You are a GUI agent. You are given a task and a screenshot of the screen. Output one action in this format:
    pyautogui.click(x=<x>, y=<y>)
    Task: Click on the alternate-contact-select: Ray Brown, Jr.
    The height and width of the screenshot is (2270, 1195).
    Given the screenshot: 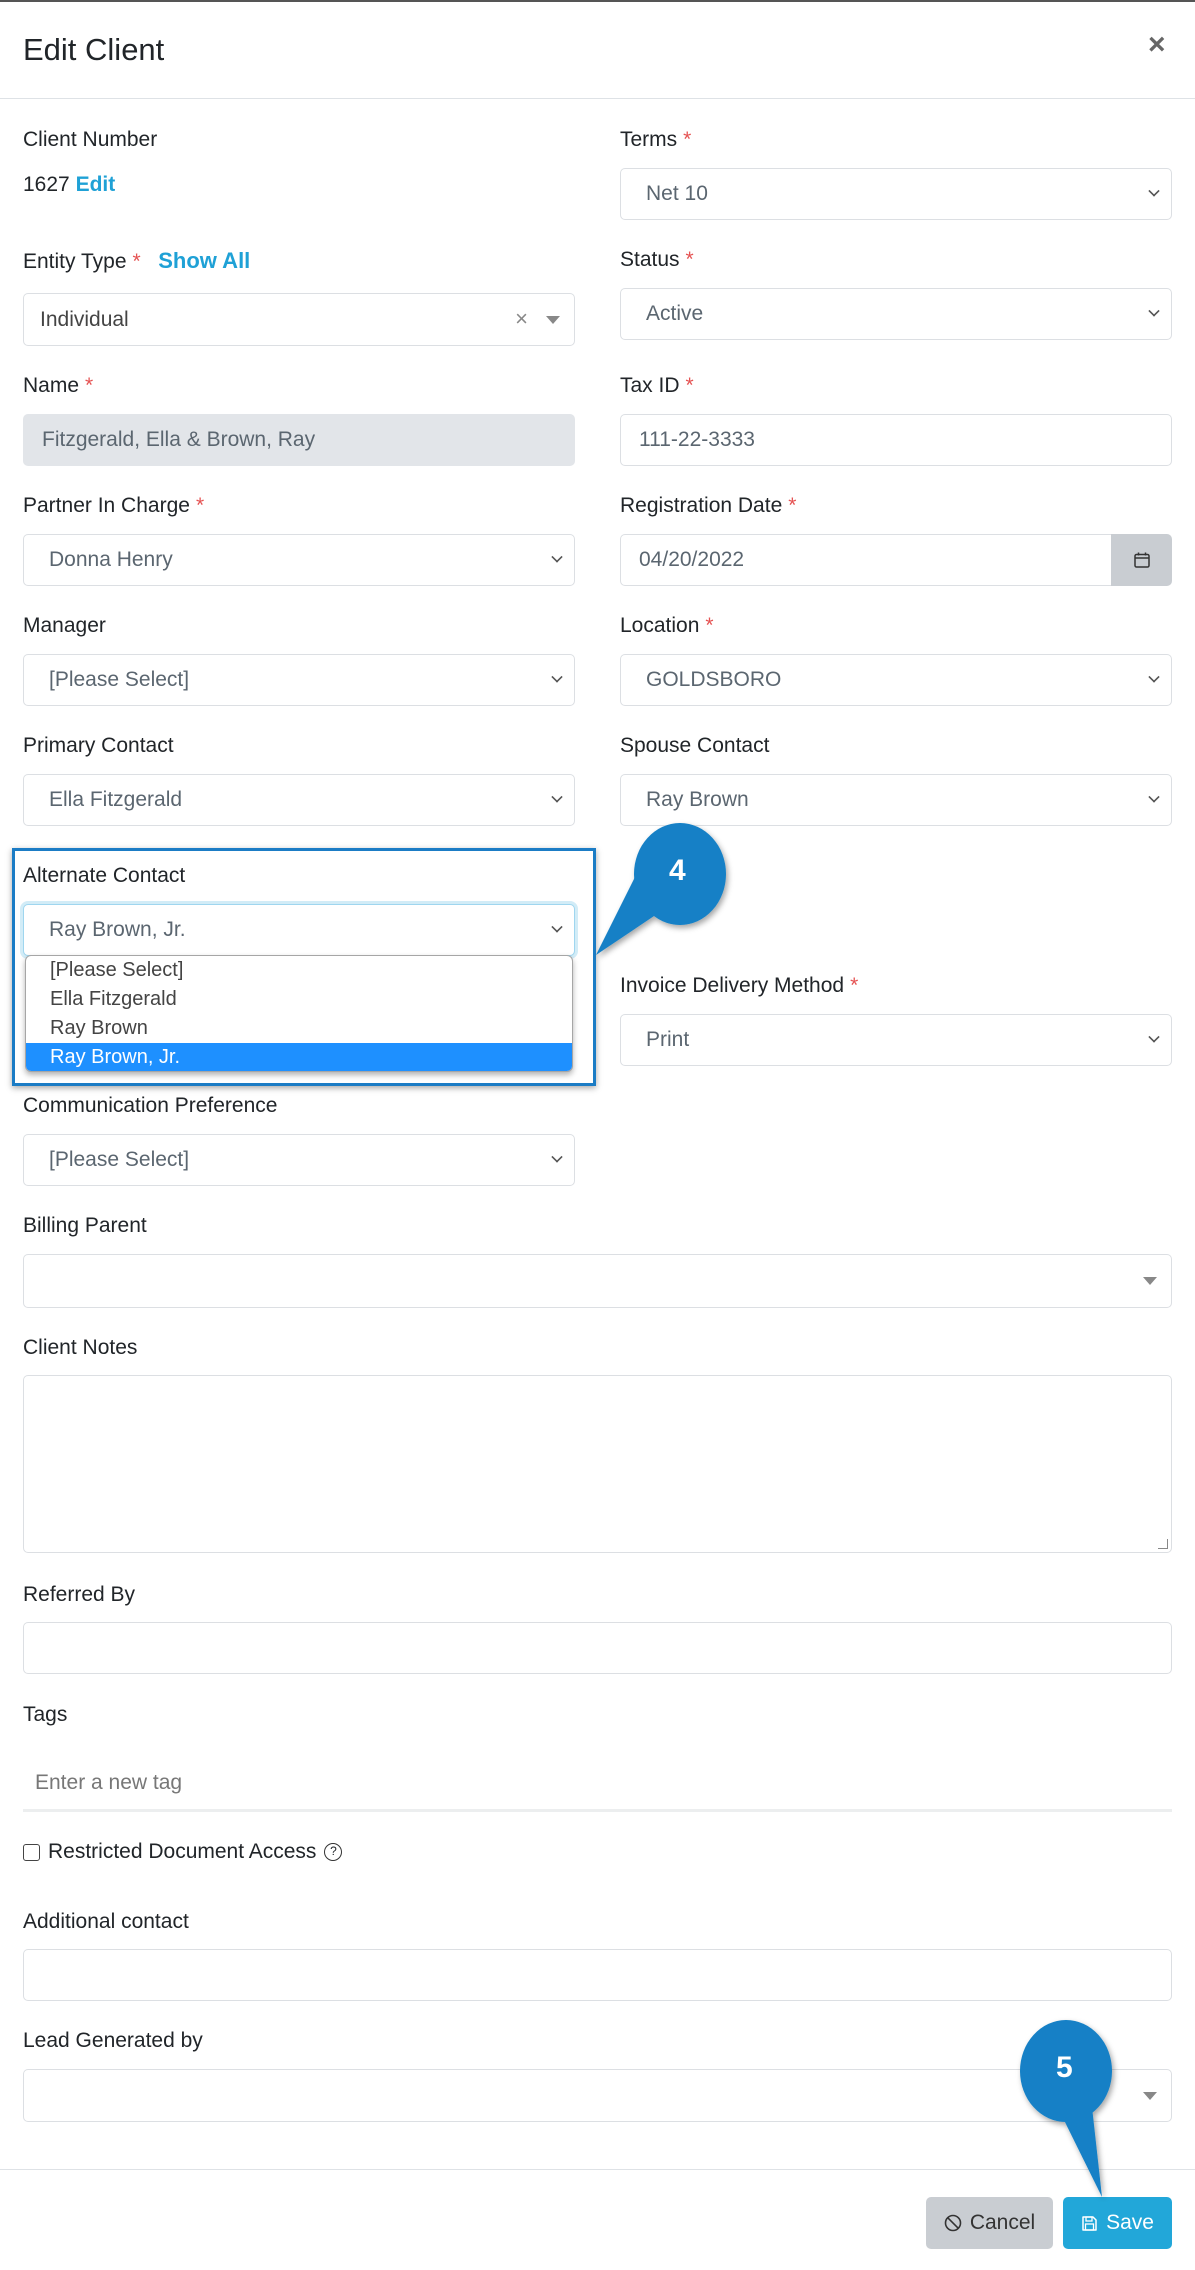 What is the action you would take?
    pyautogui.click(x=299, y=930)
    